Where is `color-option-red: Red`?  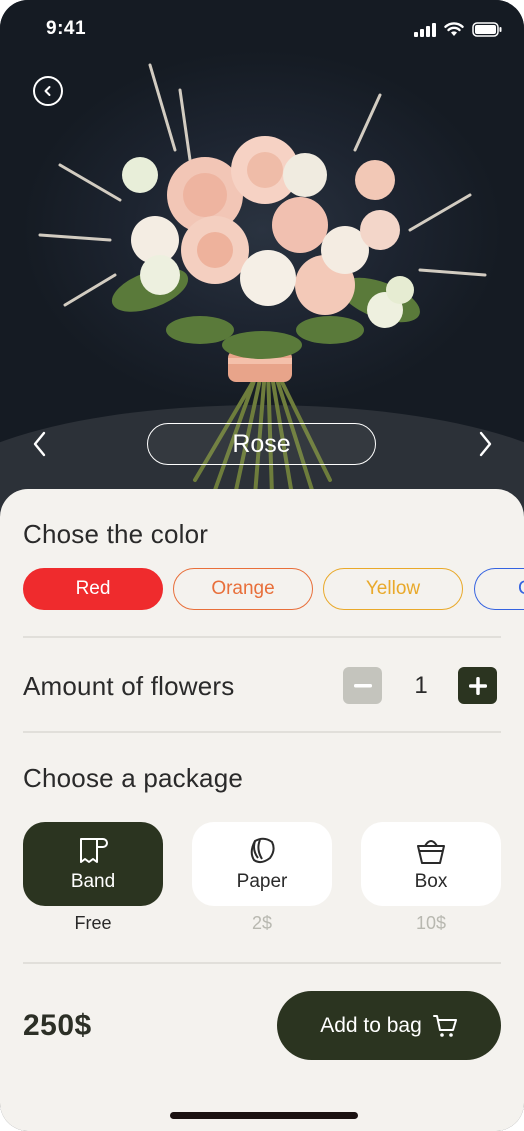 color-option-red: Red is located at coordinates (93, 589).